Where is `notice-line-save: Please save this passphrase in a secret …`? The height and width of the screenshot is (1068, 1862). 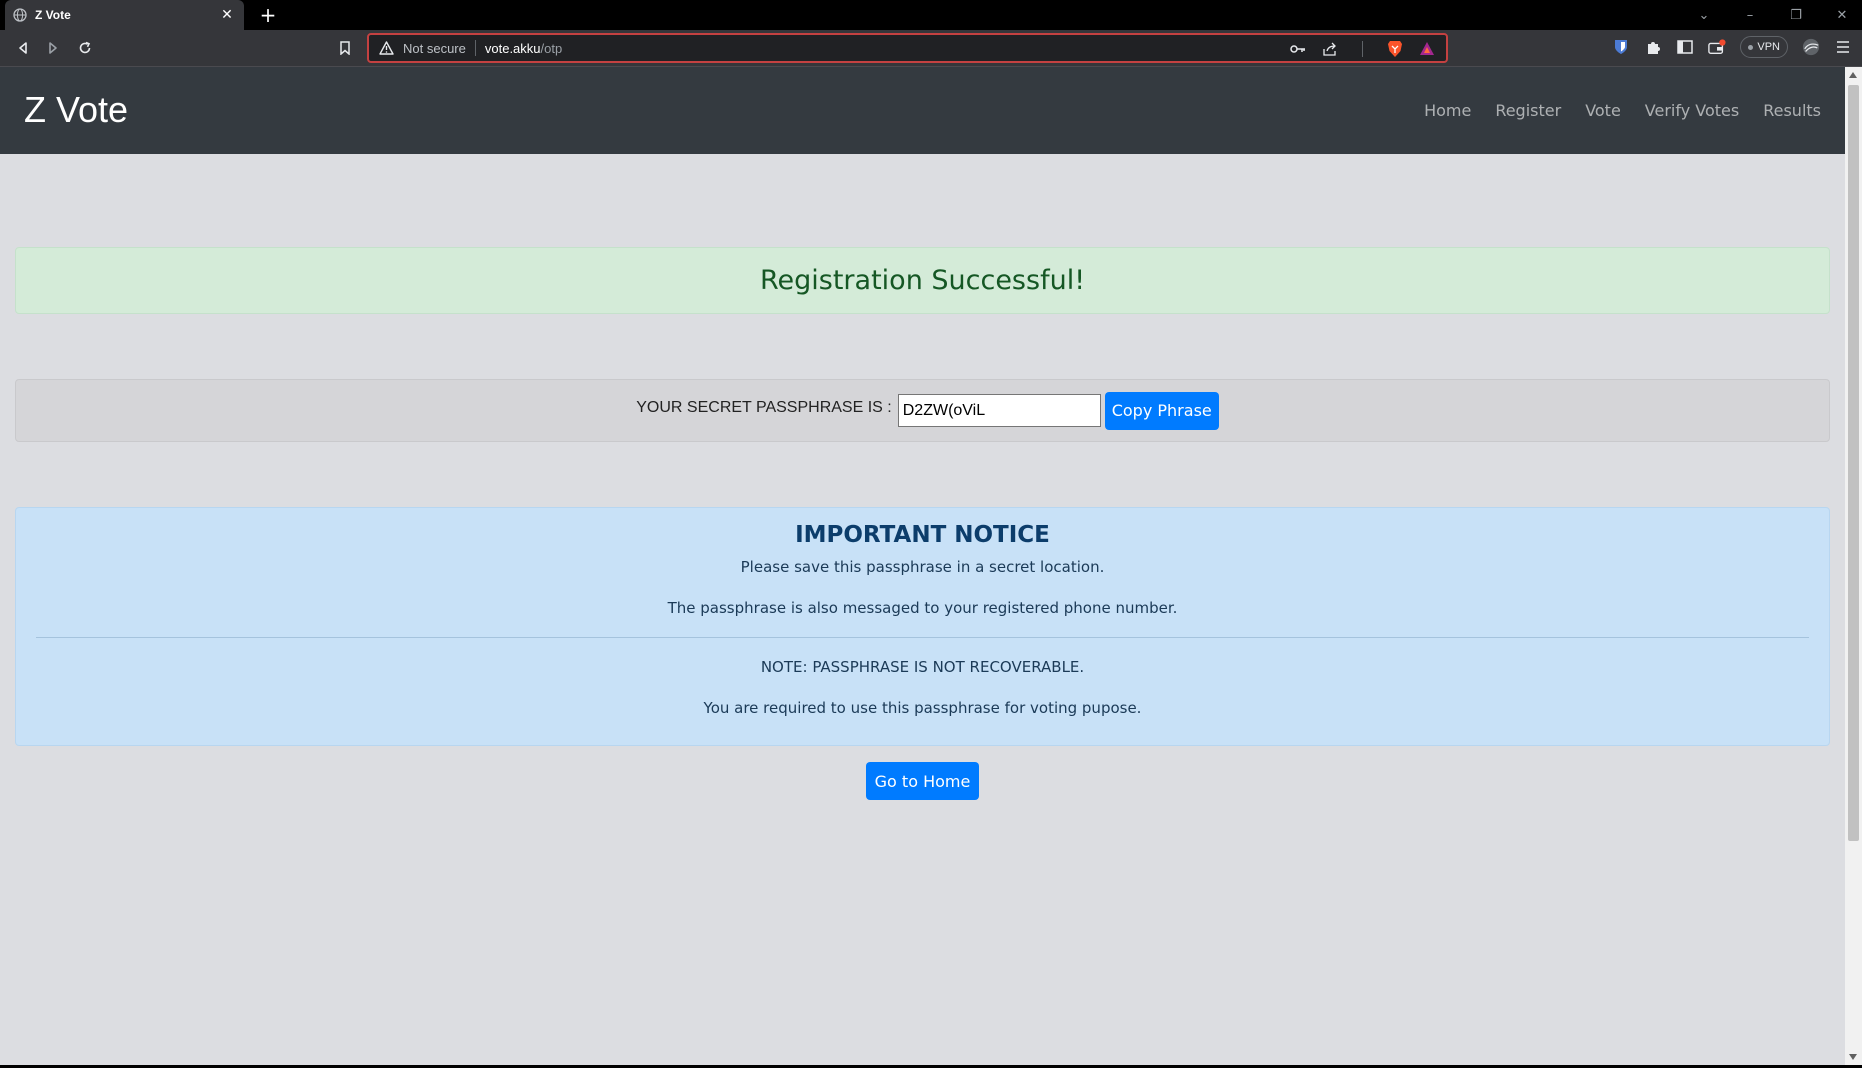
notice-line-save: Please save this passphrase in a secret … is located at coordinates (922, 567).